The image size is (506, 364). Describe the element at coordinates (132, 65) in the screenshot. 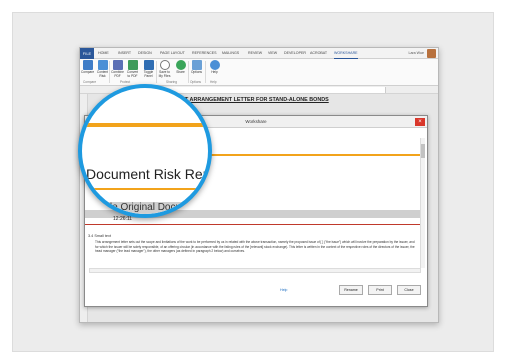

I see `convert-pdf-icon` at that location.